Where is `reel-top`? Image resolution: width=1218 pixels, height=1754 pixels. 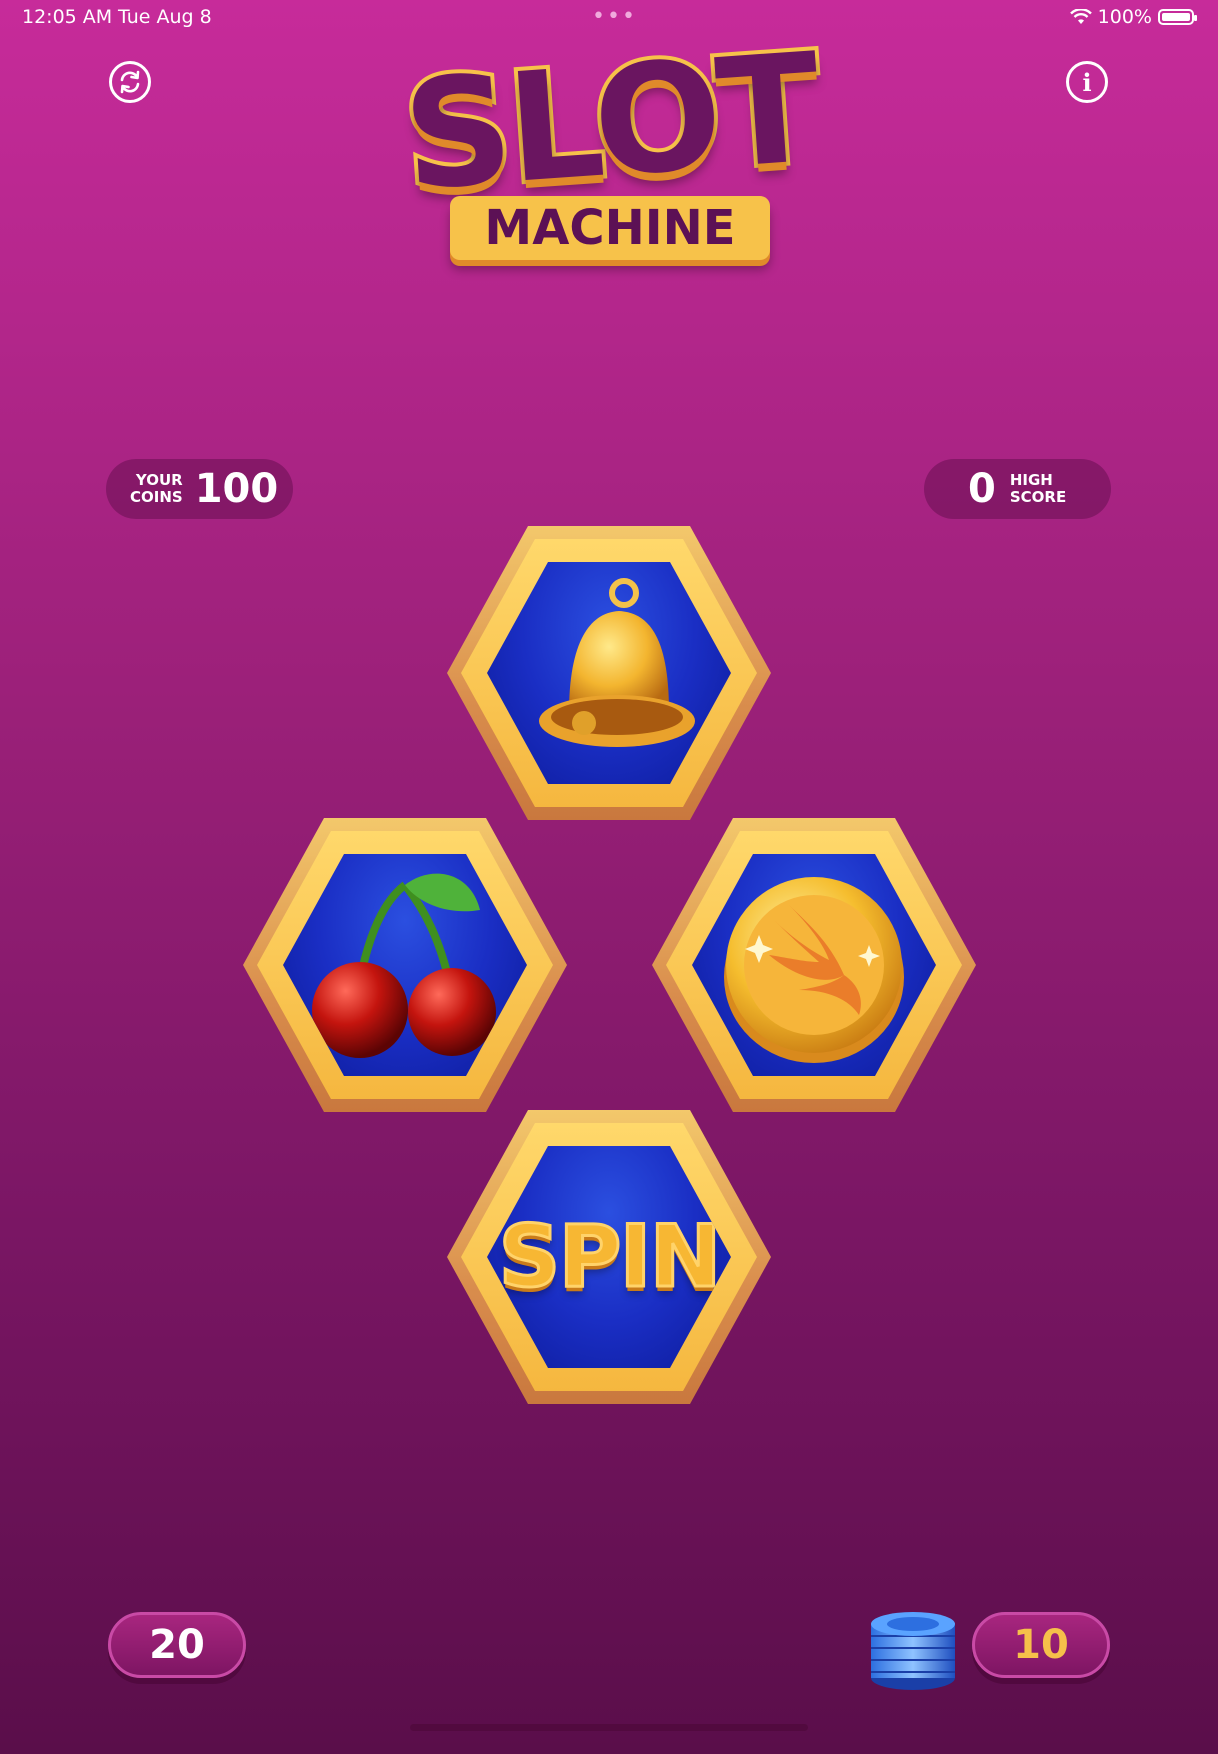 reel-top is located at coordinates (609, 673).